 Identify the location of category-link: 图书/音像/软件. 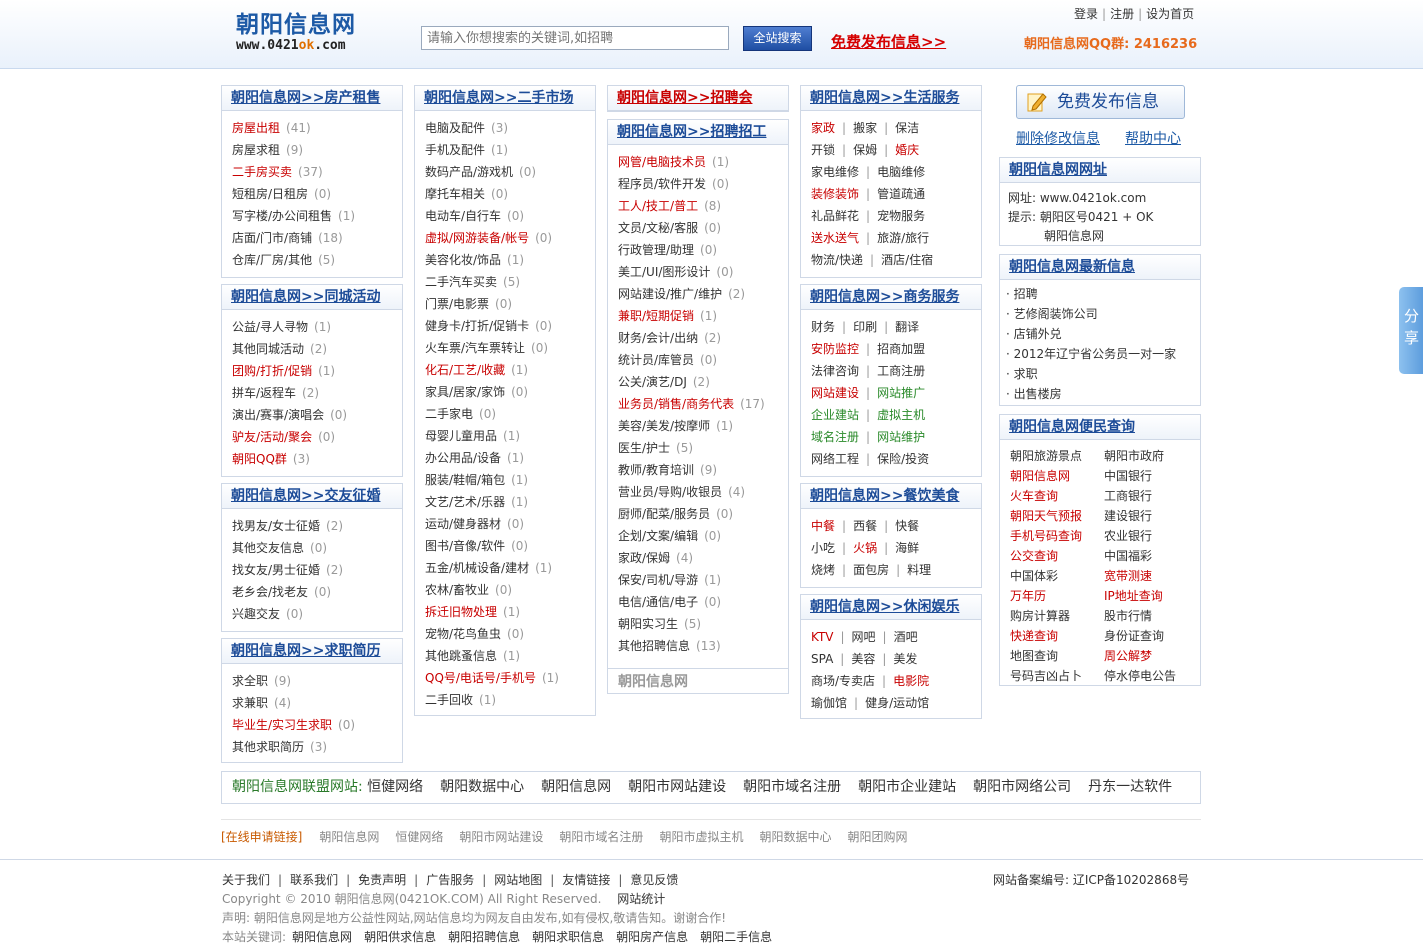
(465, 546).